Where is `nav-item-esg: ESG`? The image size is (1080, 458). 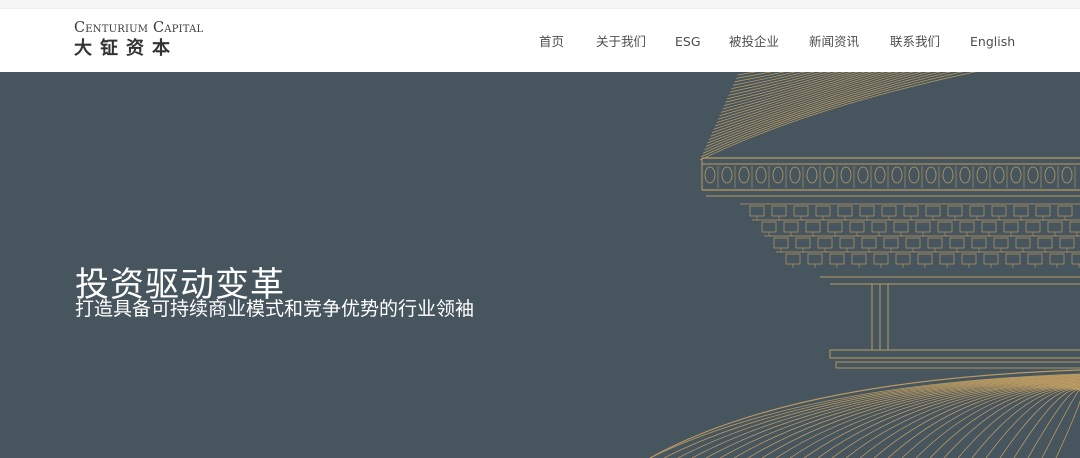
nav-item-esg: ESG is located at coordinates (688, 42).